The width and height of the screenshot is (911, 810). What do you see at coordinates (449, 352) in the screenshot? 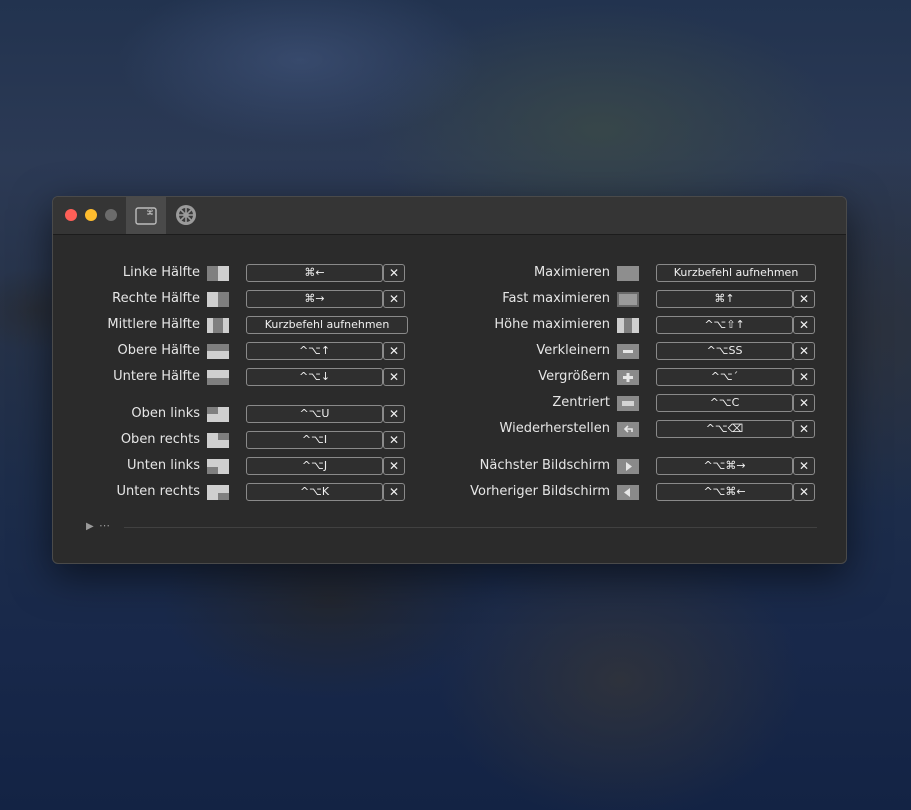
I see `shortcut-row-verkleinern: Verkleinern ^⌥SS ✕` at bounding box center [449, 352].